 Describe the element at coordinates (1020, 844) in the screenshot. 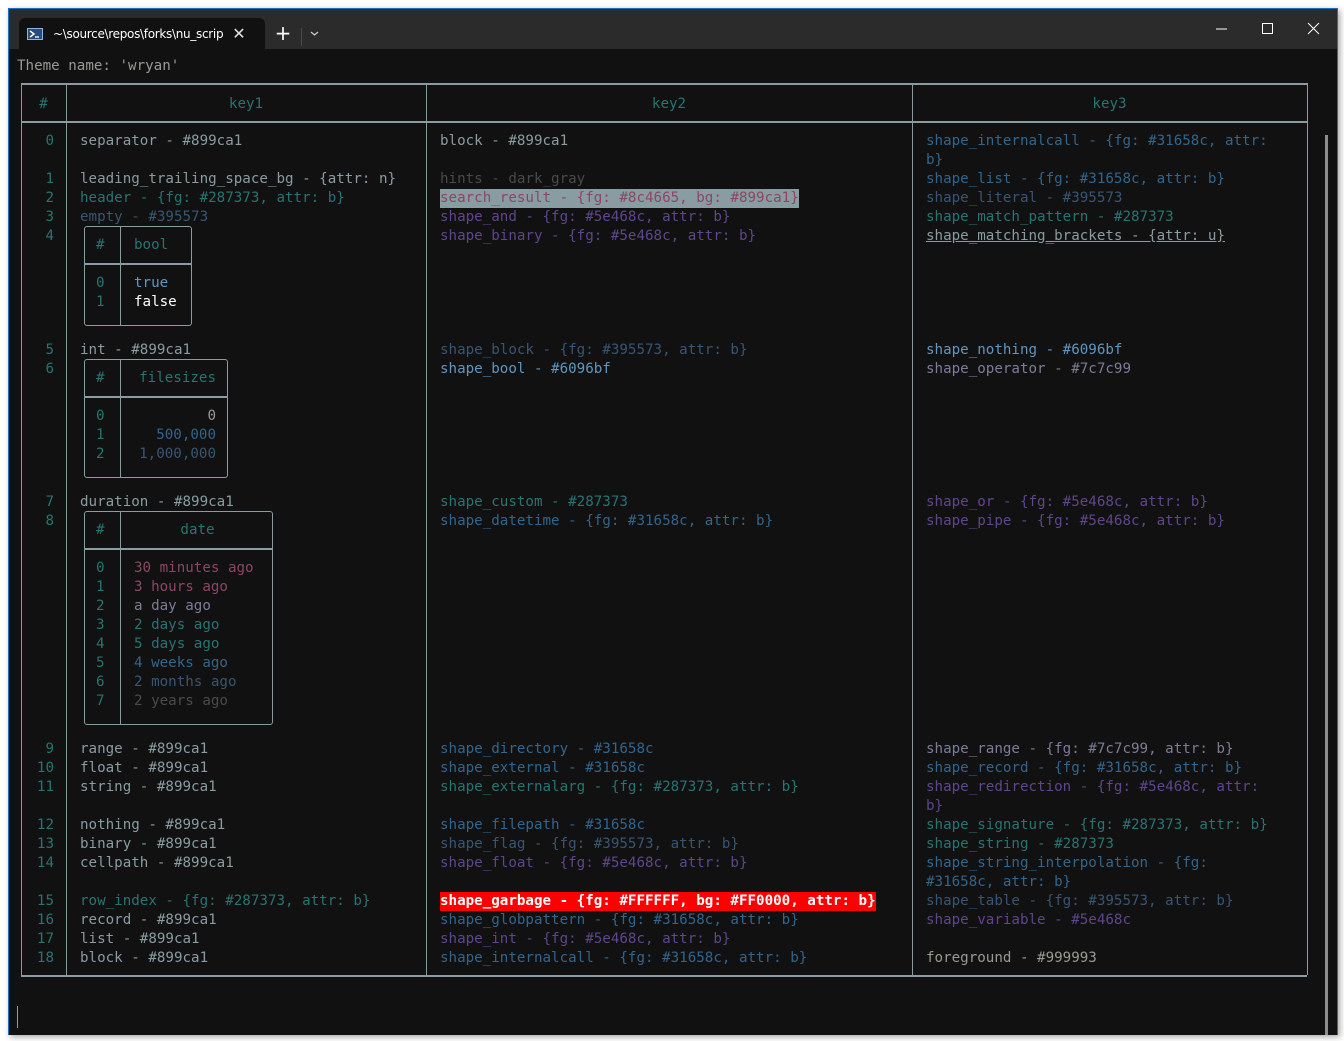

I see `key3-cell: shape_string - #287373` at that location.